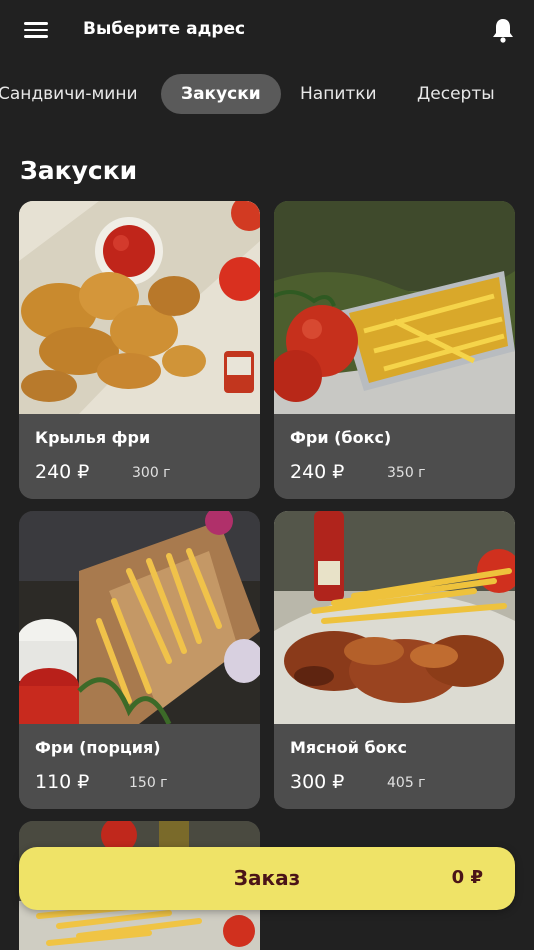 The height and width of the screenshot is (950, 534). What do you see at coordinates (139, 456) in the screenshot?
I see `product-info: Крылья фри 240 ₽ 300 г` at bounding box center [139, 456].